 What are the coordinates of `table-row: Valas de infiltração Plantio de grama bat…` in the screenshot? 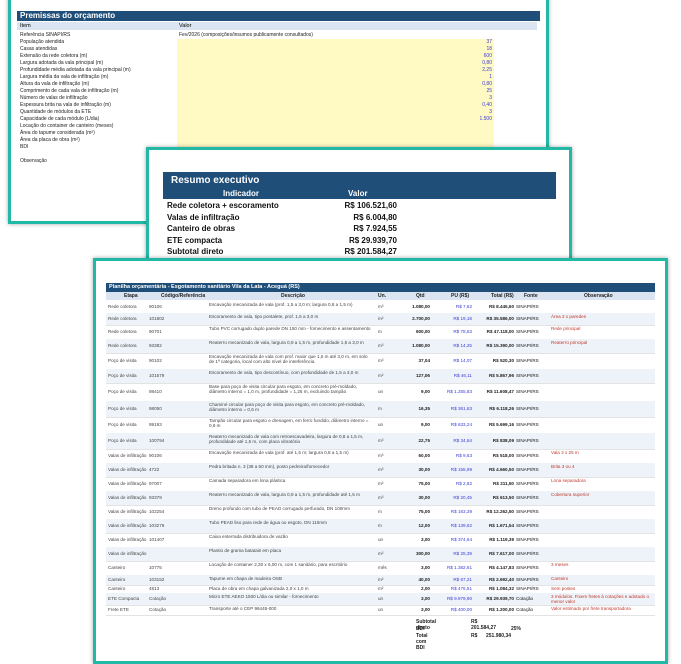 It's located at (380, 554).